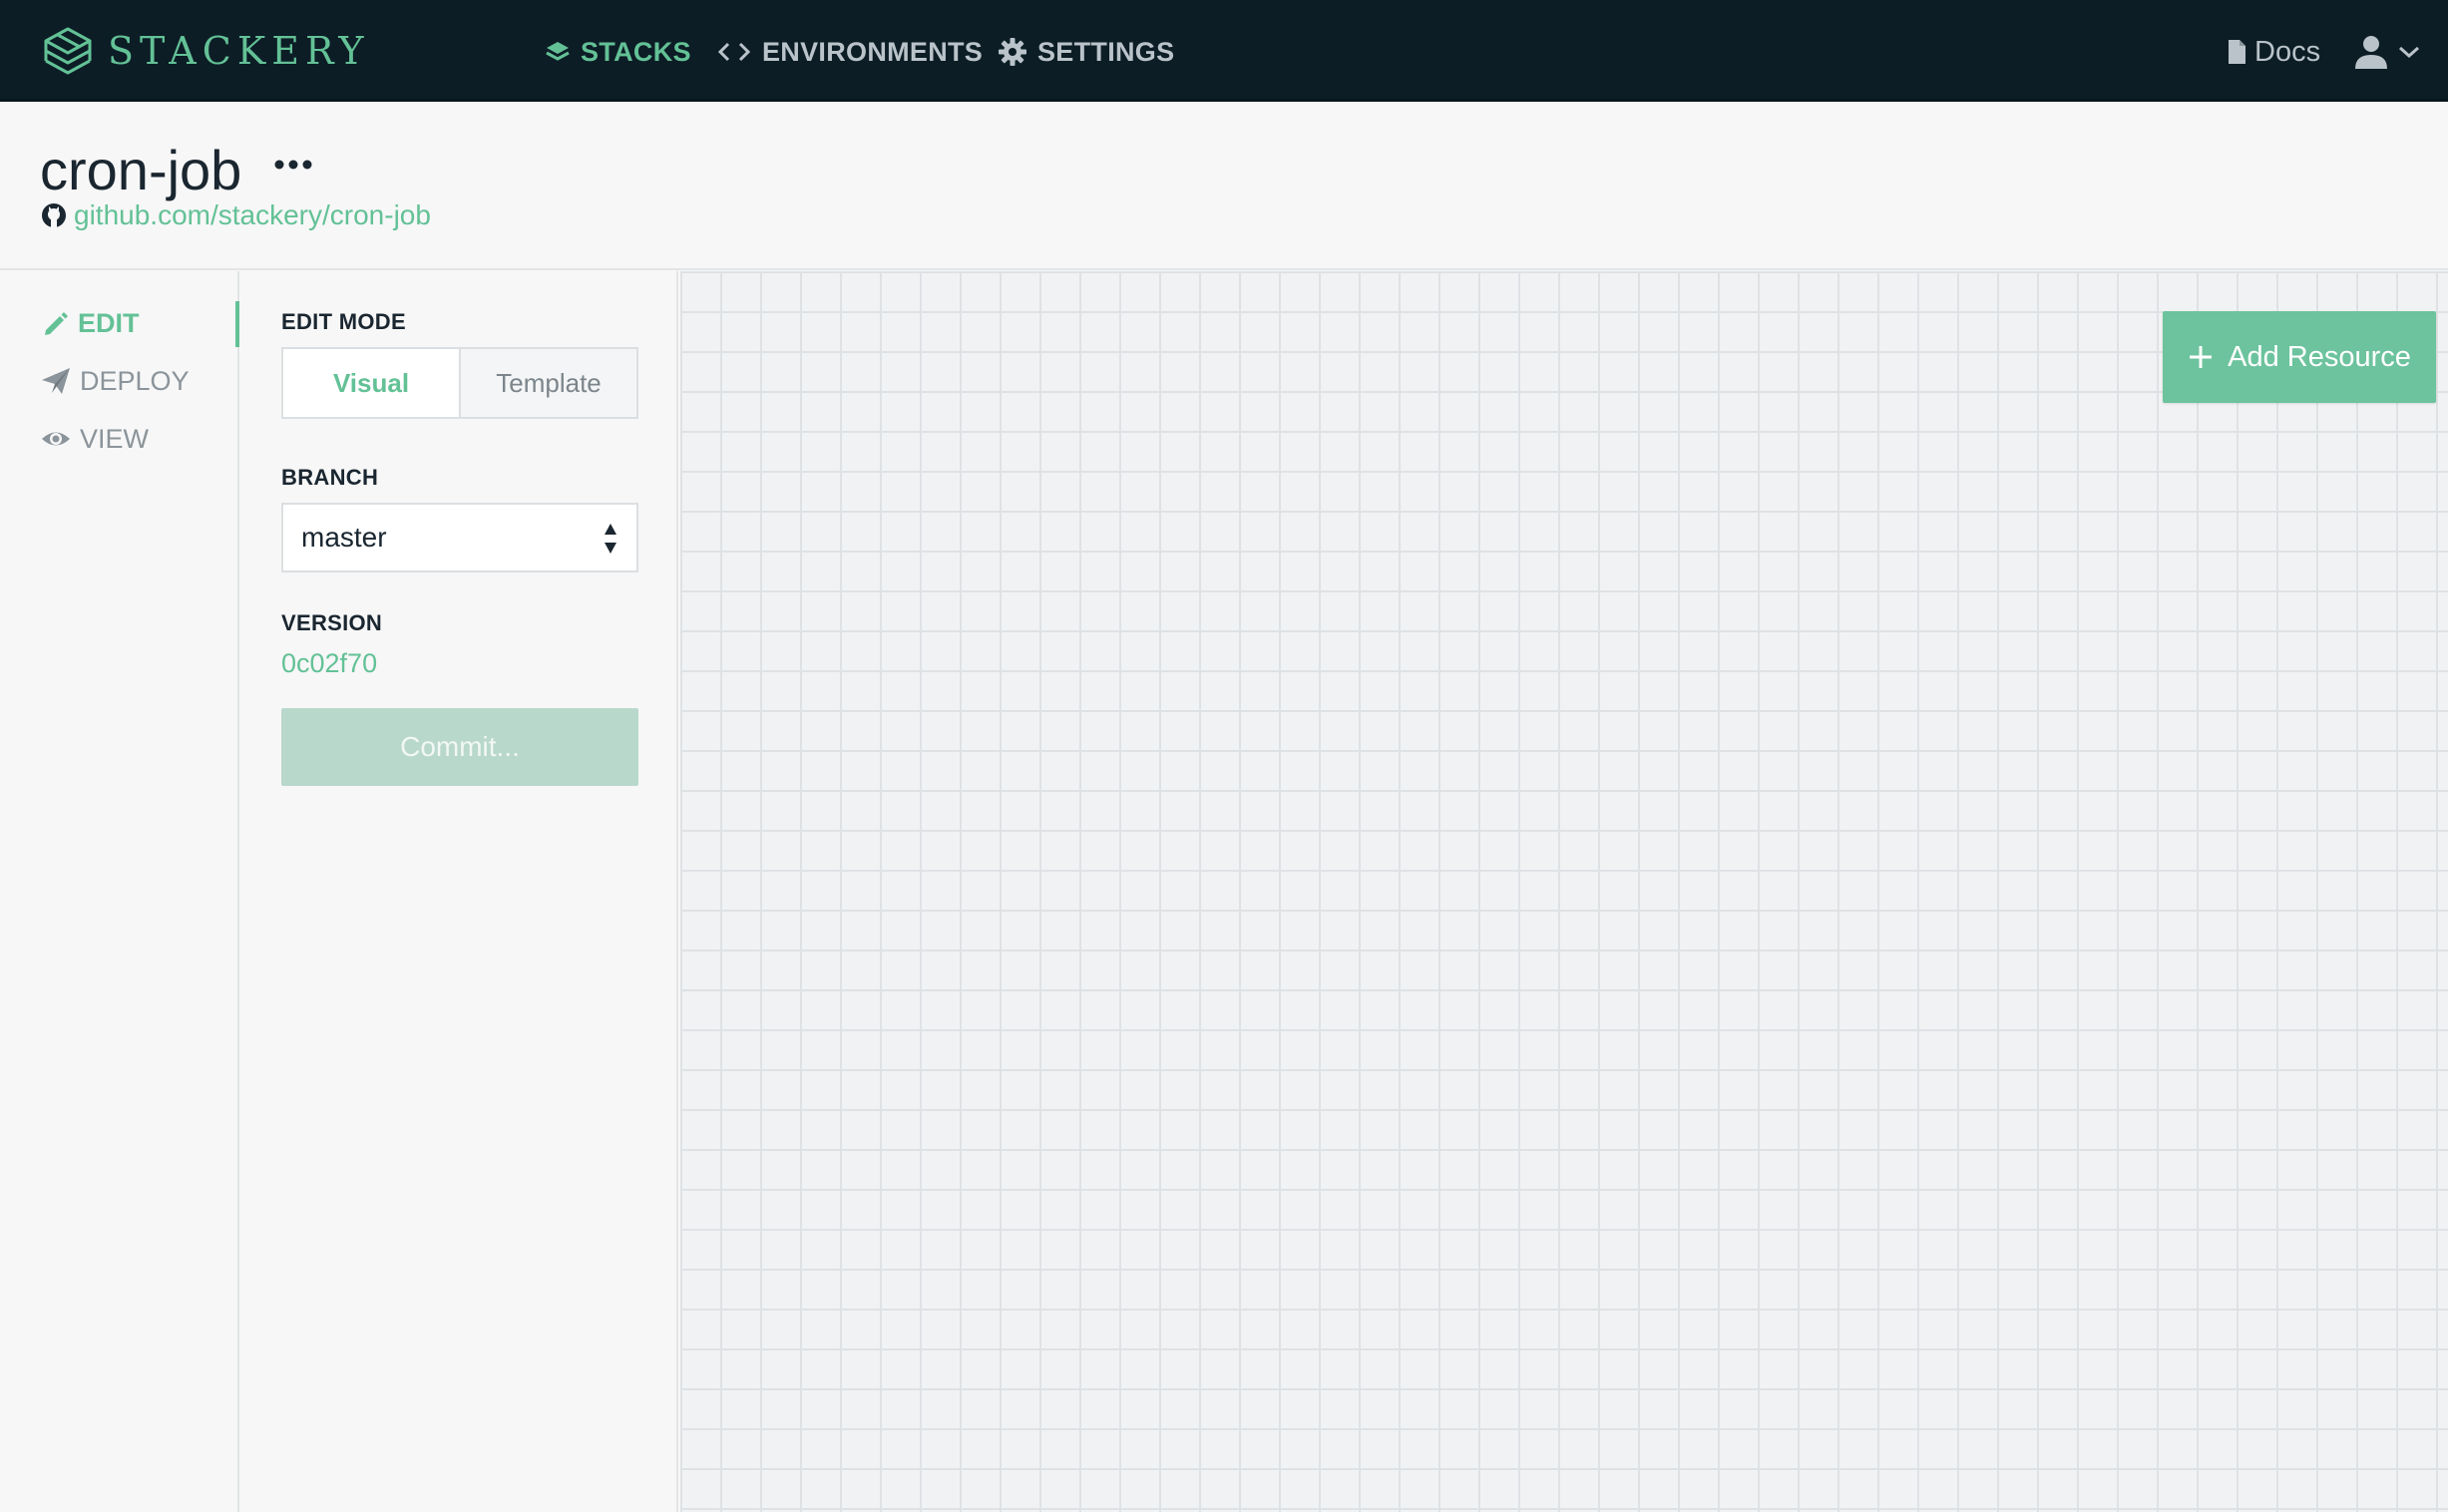  What do you see at coordinates (1224, 186) in the screenshot?
I see `stack-header: cron-job github.com/stackery/cron-job` at bounding box center [1224, 186].